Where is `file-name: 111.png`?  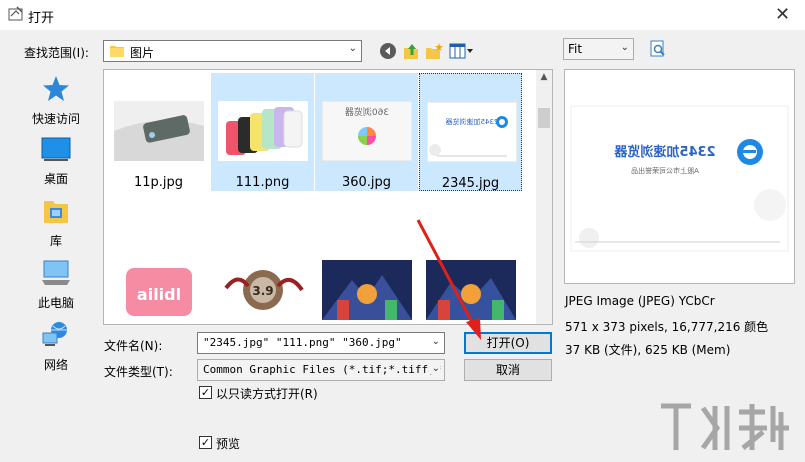 file-name: 111.png is located at coordinates (262, 182).